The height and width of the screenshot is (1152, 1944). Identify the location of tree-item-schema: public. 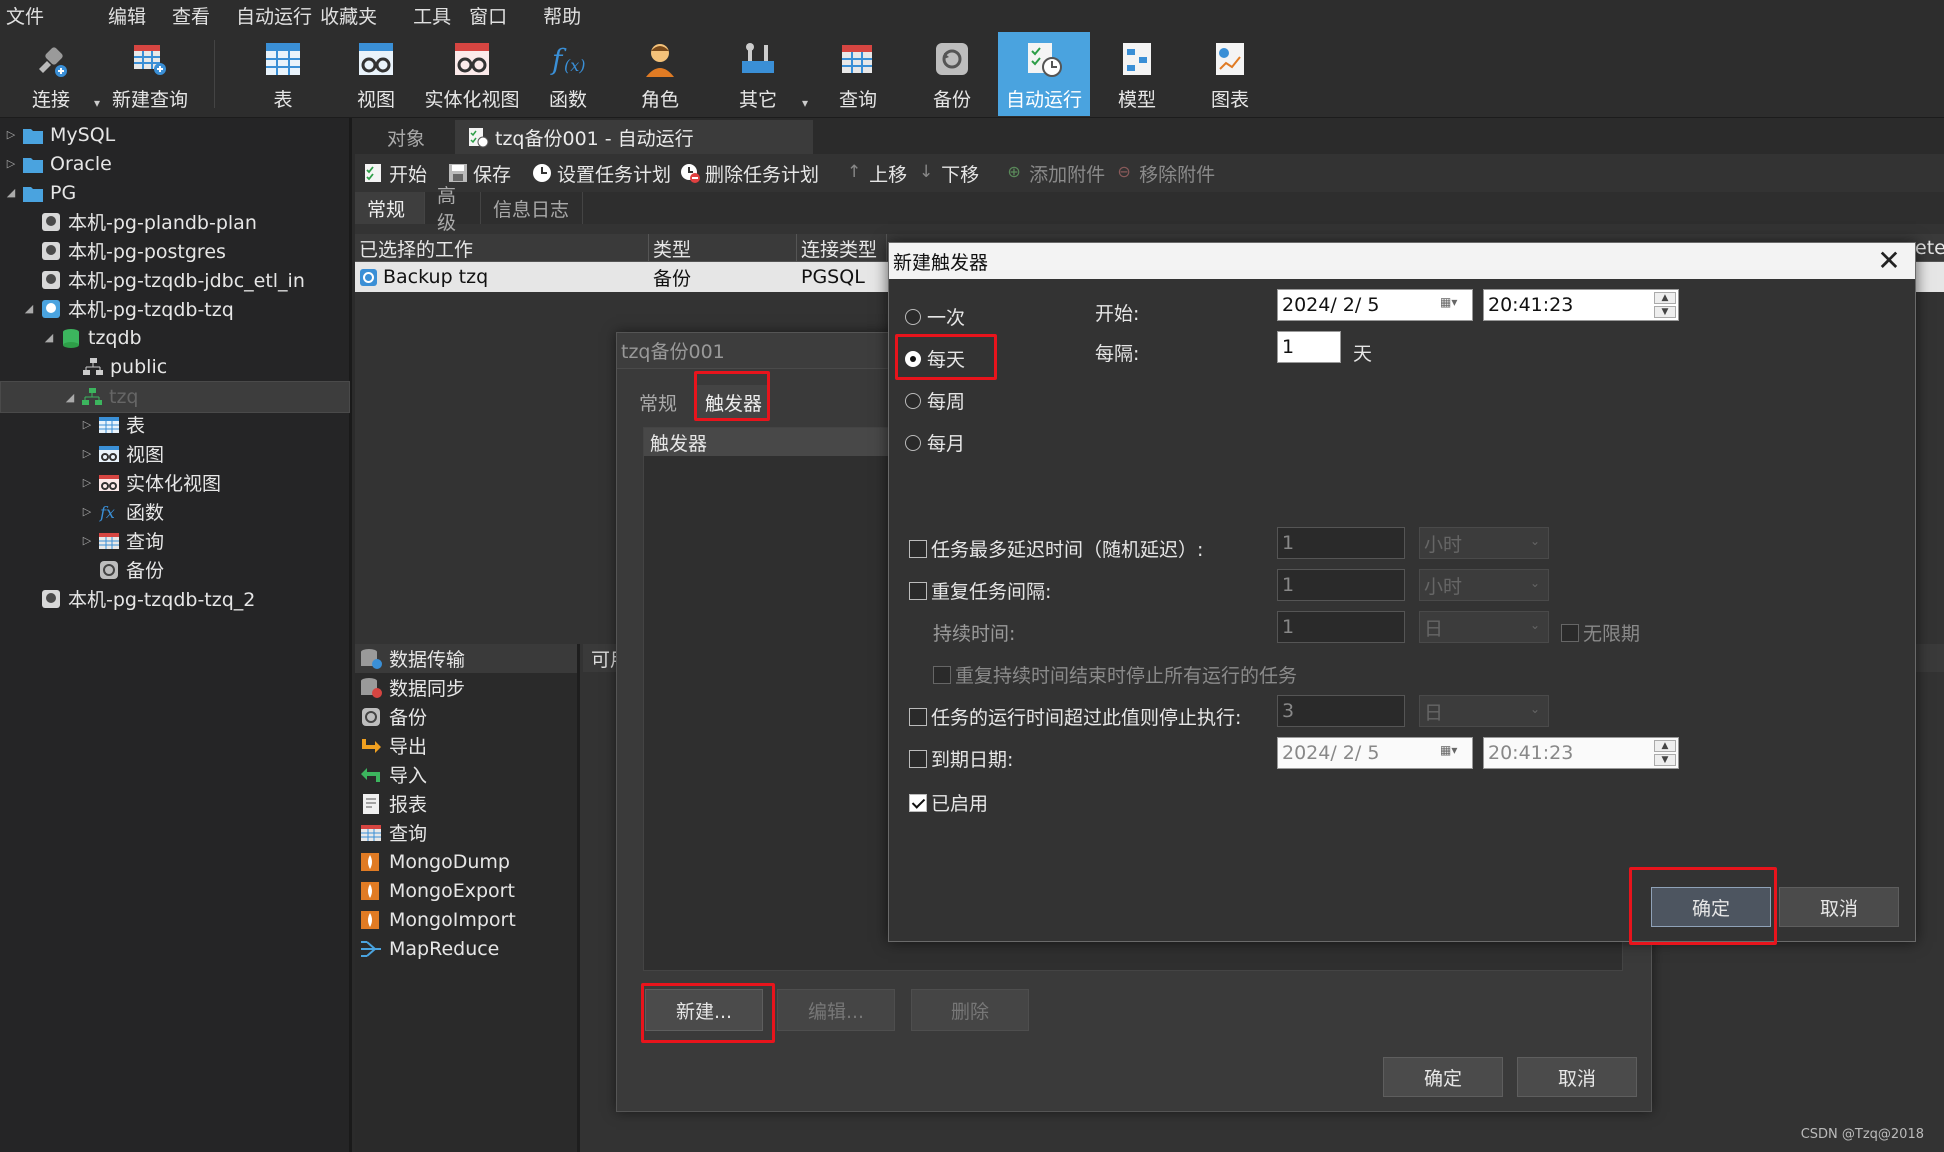
(175, 366).